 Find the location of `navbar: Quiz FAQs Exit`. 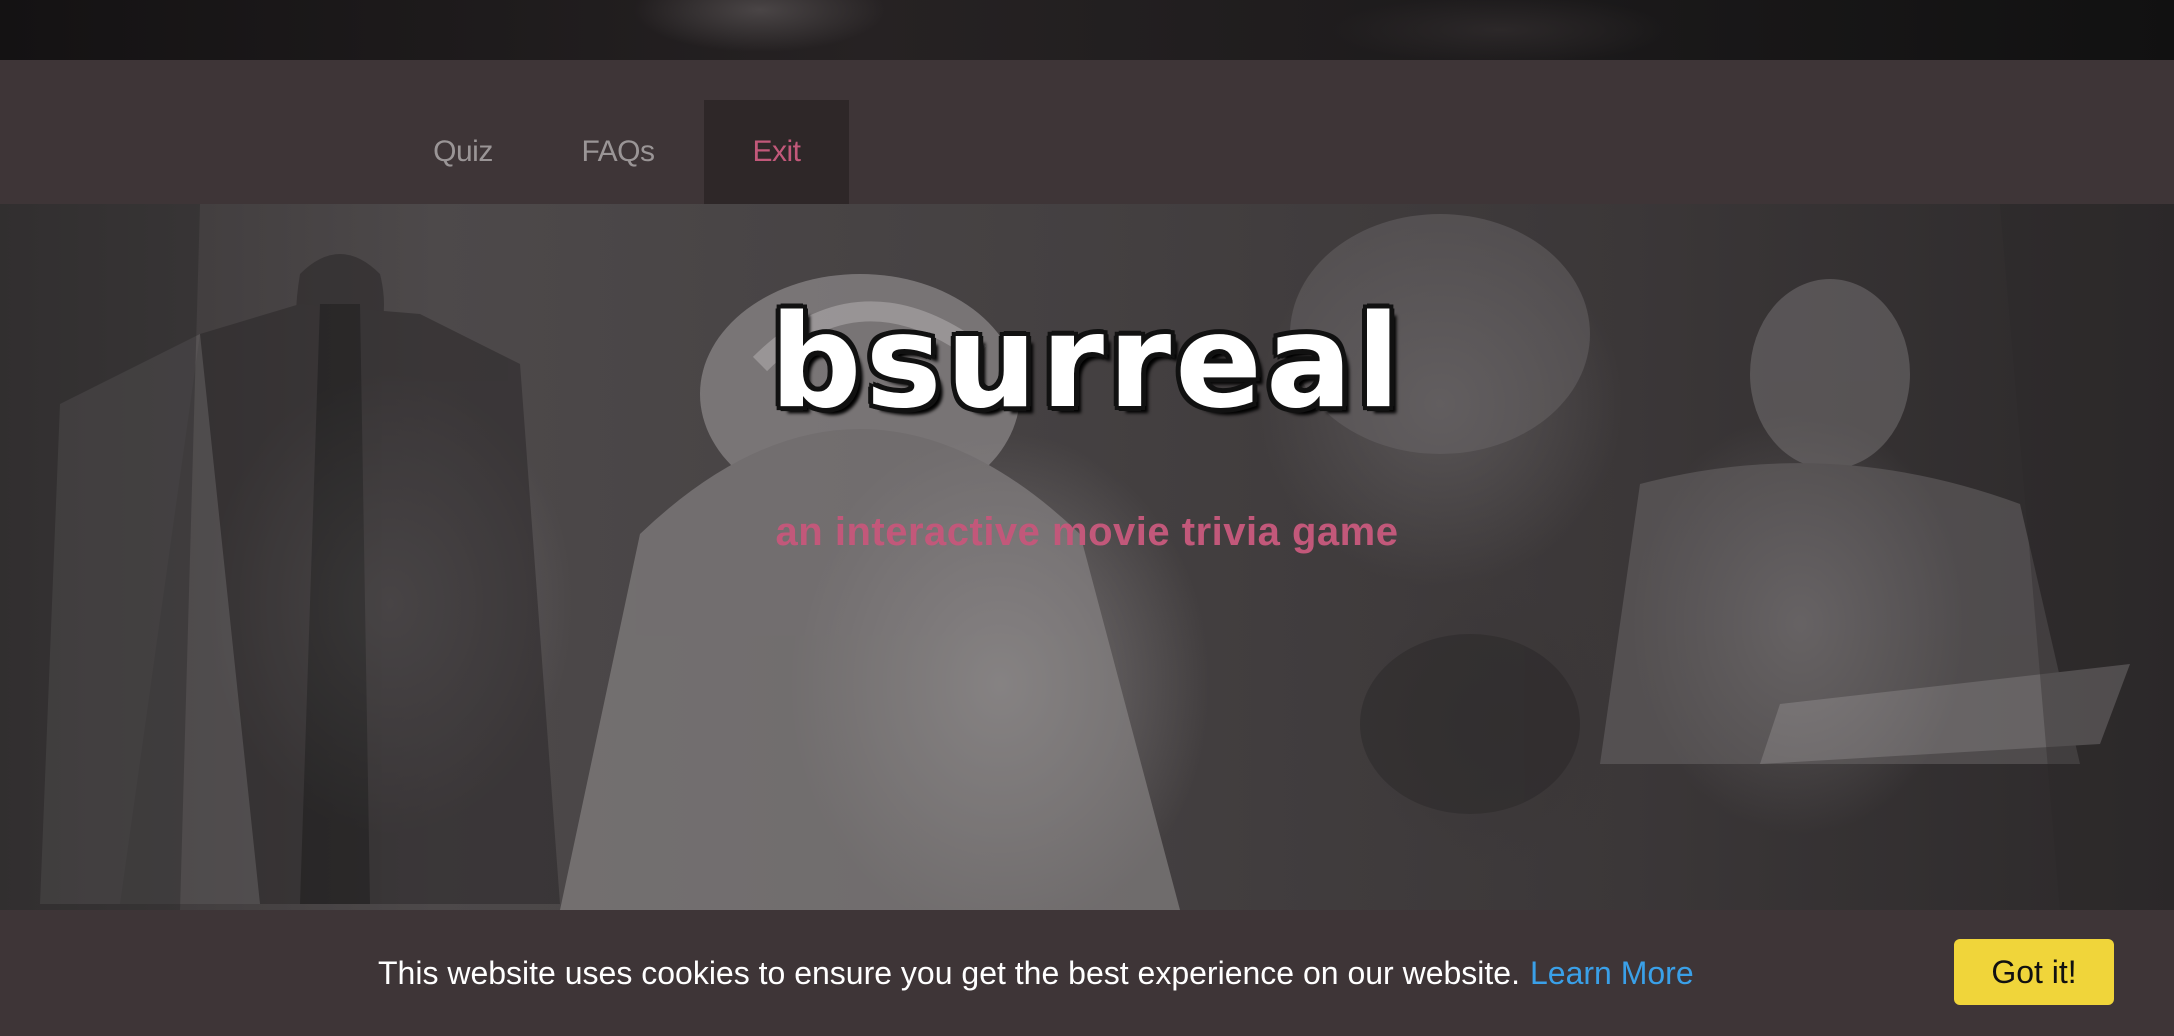

navbar: Quiz FAQs Exit is located at coordinates (1087, 132).